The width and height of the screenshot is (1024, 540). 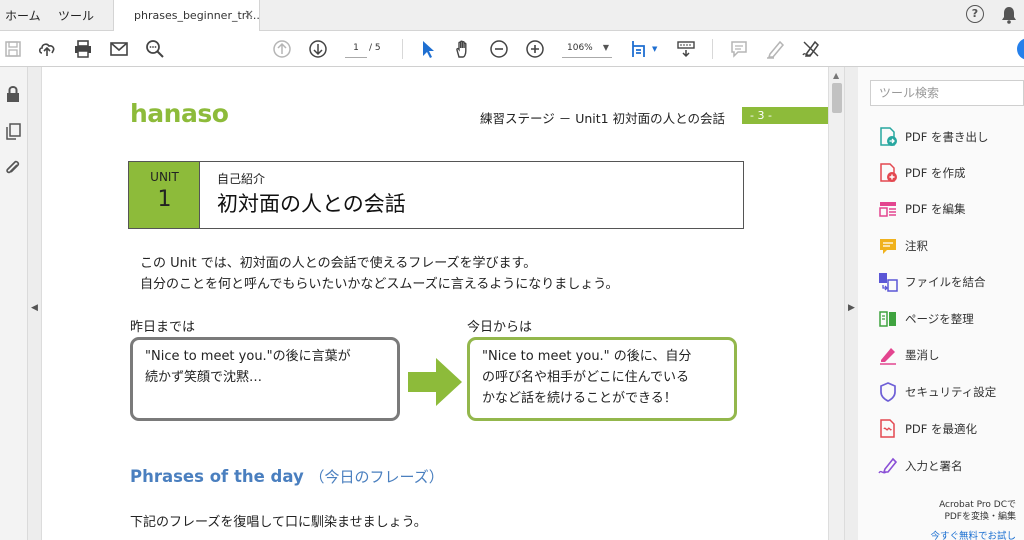 What do you see at coordinates (338, 263) in the screenshot?
I see `intro-line: この Unit では、初対面の人との会話で使えるフレーズを学びます。` at bounding box center [338, 263].